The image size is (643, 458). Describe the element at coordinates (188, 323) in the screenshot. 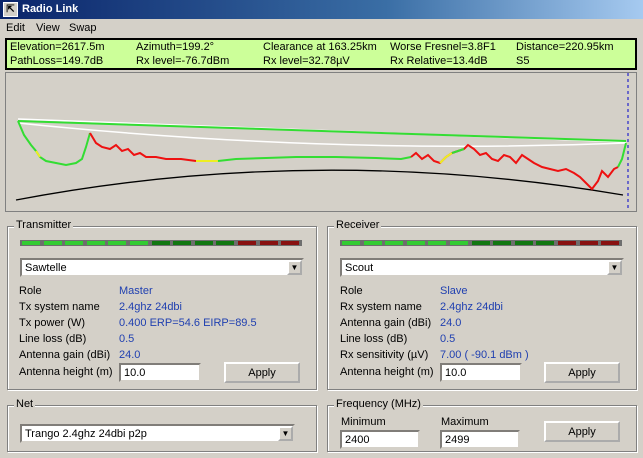

I see `tx-power-value: 0.400 ERP=54.6 EIRP=89.5` at that location.